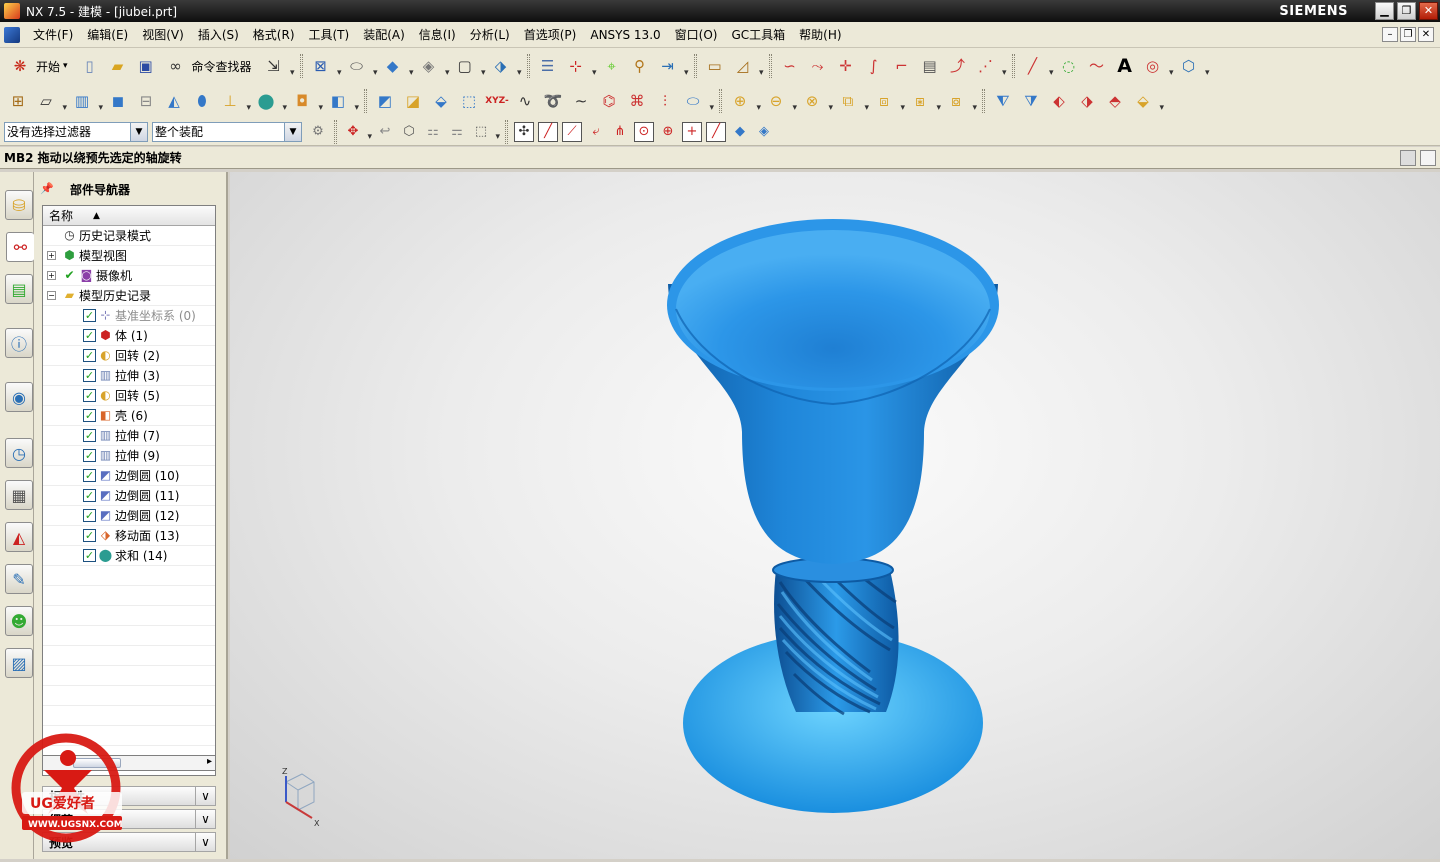 Image resolution: width=1440 pixels, height=862 pixels. What do you see at coordinates (129, 296) in the screenshot?
I see `tree-row-model-history: − ▰ 模型历史记录` at bounding box center [129, 296].